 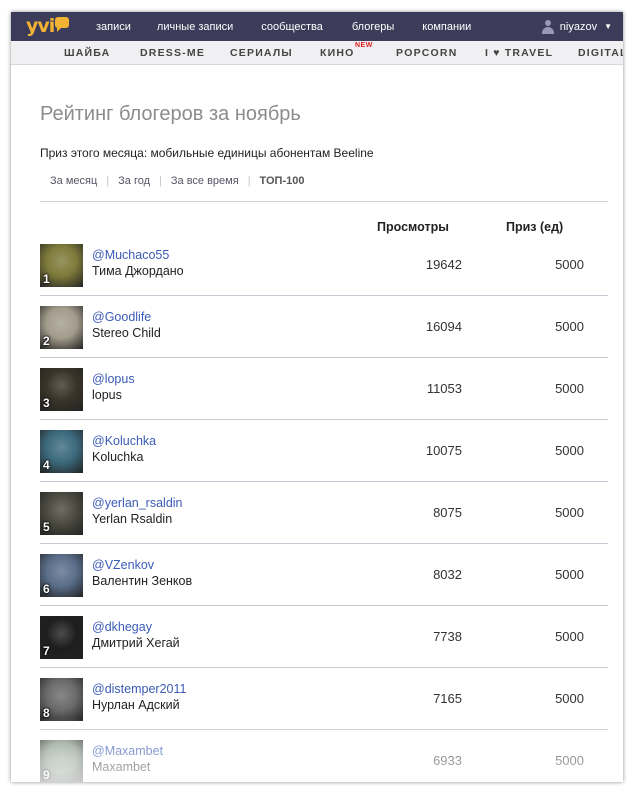 What do you see at coordinates (46, 527) in the screenshot?
I see `rank-number: 5` at bounding box center [46, 527].